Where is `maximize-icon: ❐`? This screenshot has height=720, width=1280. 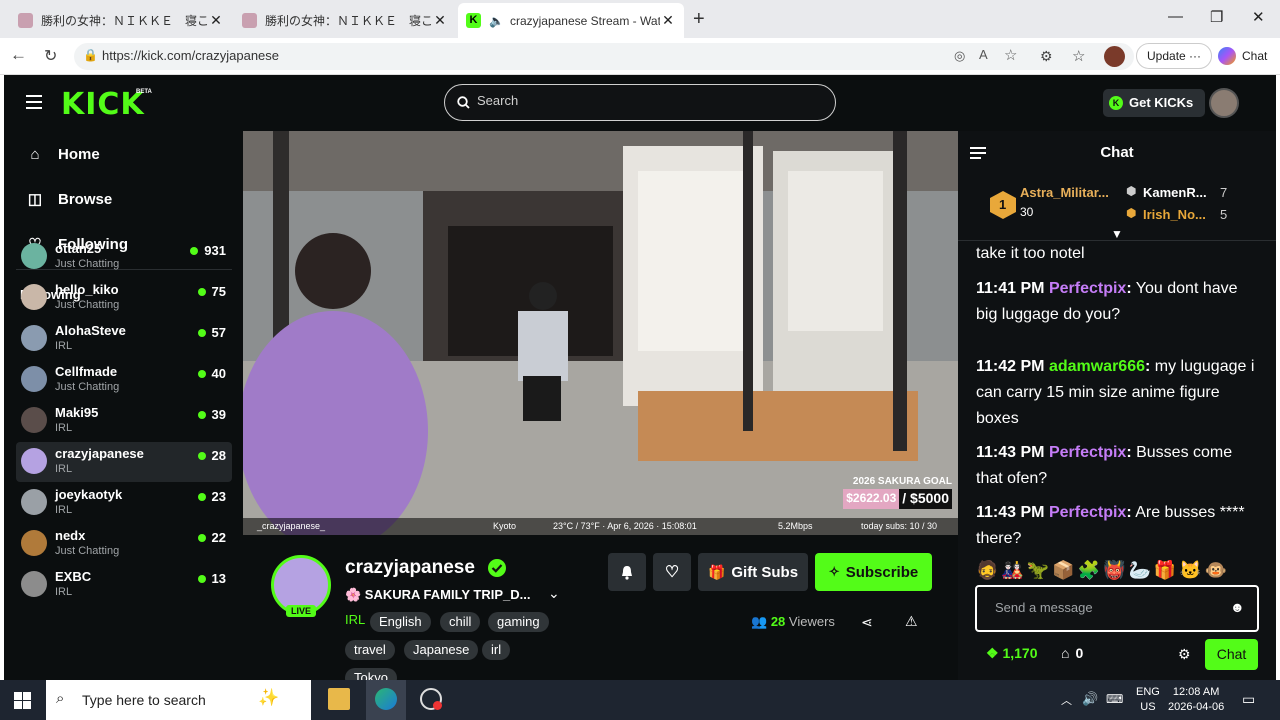 maximize-icon: ❐ is located at coordinates (1216, 17).